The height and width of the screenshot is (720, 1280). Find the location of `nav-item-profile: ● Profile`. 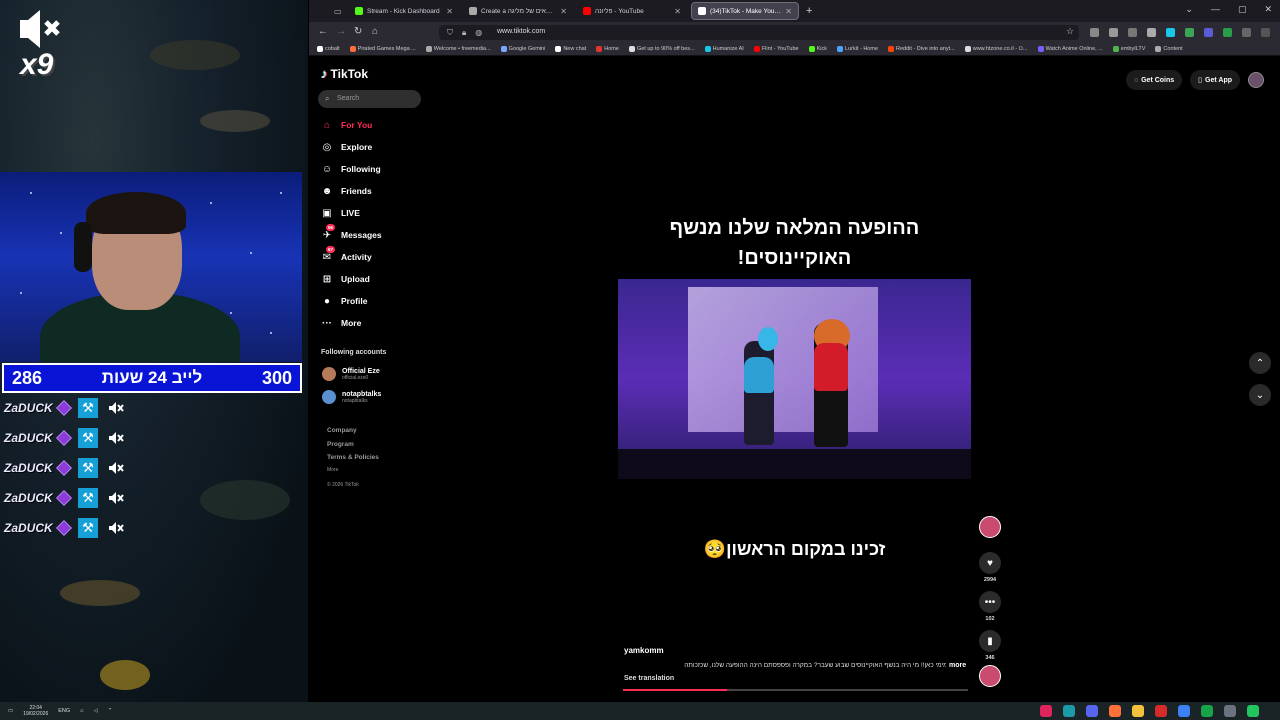

nav-item-profile: ● Profile is located at coordinates (344, 301).